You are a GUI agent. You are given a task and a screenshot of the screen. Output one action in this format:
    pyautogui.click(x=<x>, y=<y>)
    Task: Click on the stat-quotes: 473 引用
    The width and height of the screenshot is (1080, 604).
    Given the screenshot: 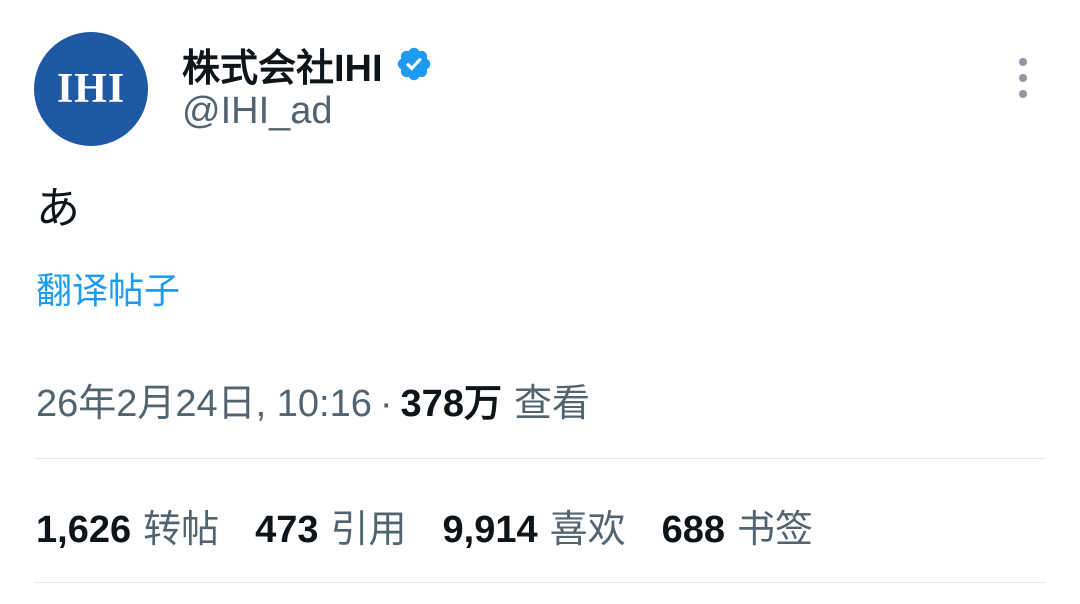 What is the action you would take?
    pyautogui.click(x=330, y=525)
    